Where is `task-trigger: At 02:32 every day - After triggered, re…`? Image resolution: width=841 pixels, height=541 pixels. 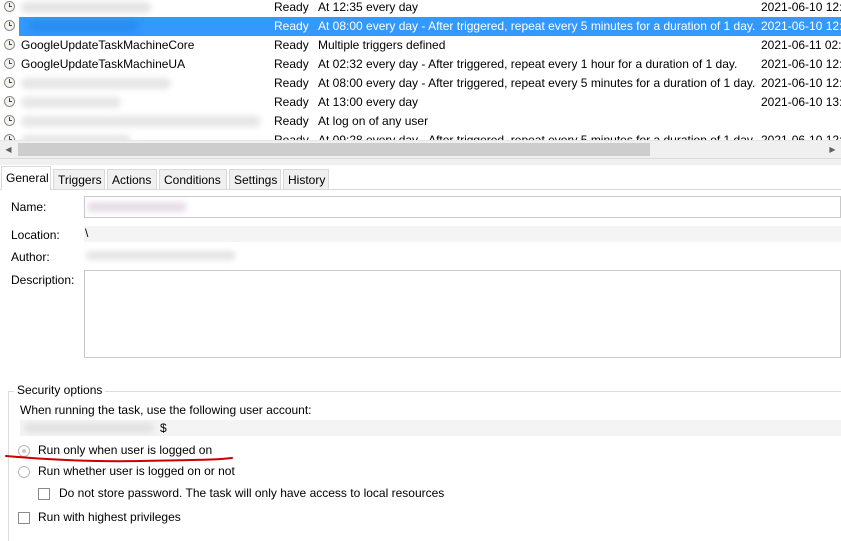 task-trigger: At 02:32 every day - After triggered, re… is located at coordinates (528, 64).